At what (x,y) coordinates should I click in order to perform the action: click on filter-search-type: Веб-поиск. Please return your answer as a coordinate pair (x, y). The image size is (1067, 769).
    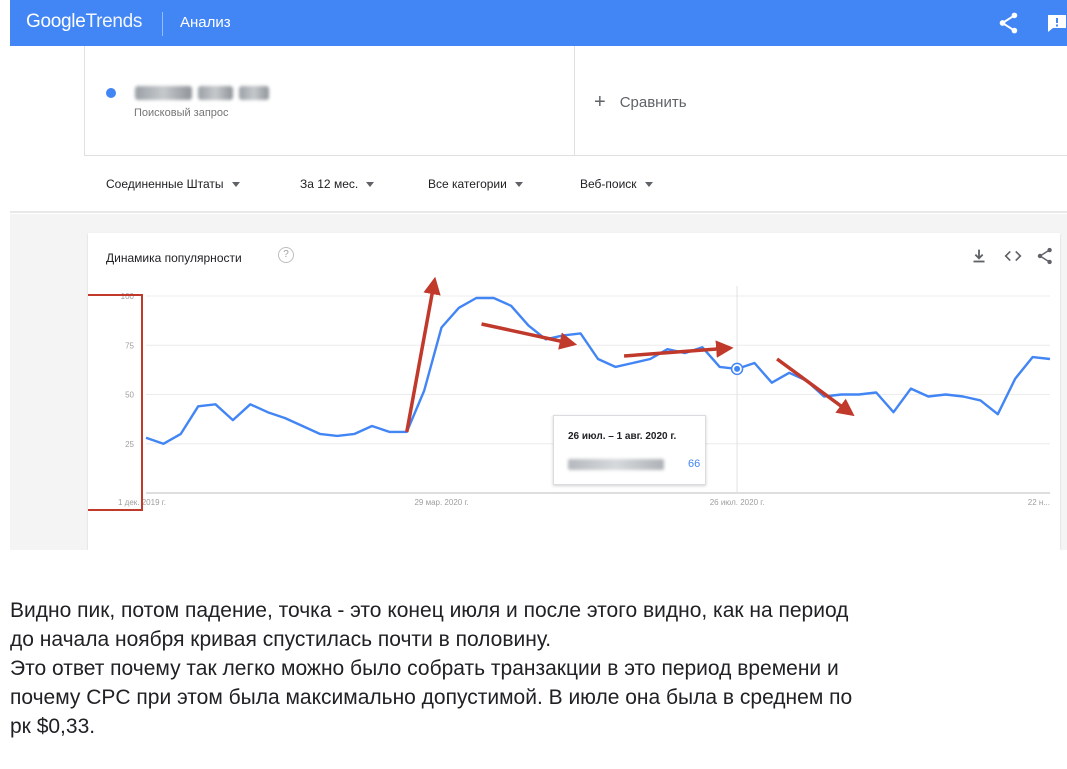
    Looking at the image, I should click on (616, 184).